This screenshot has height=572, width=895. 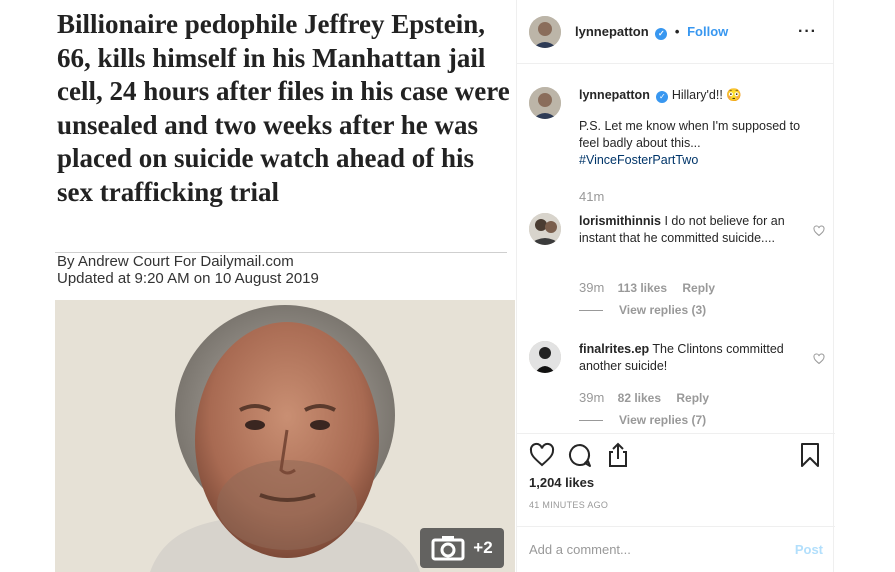 What do you see at coordinates (580, 455) in the screenshot?
I see `comment-icon` at bounding box center [580, 455].